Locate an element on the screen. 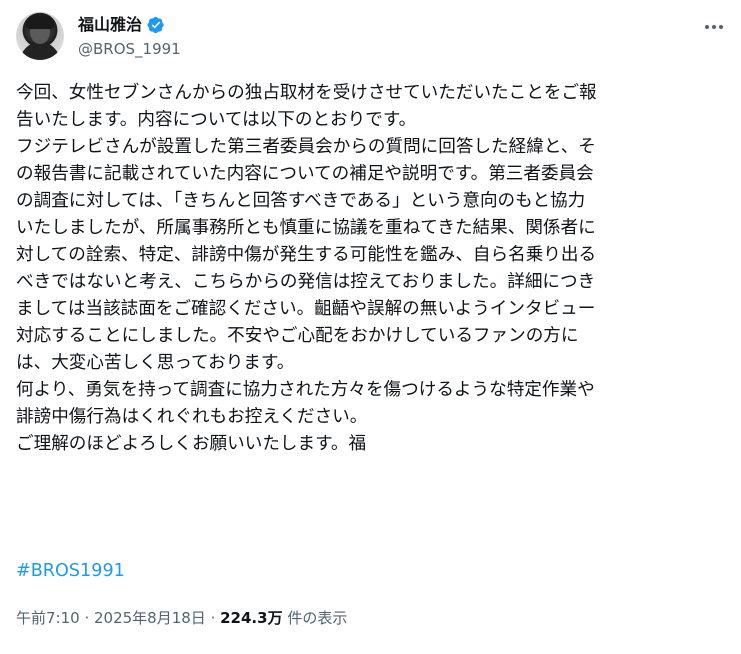 The width and height of the screenshot is (741, 654). post-date: 2025年8月18日 is located at coordinates (150, 618).